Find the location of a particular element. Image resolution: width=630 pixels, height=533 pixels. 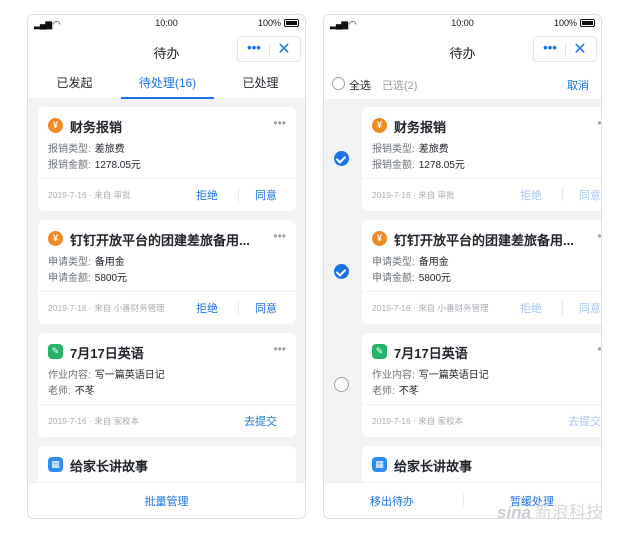

bottom-bar: 批量管理 is located at coordinates (166, 500).